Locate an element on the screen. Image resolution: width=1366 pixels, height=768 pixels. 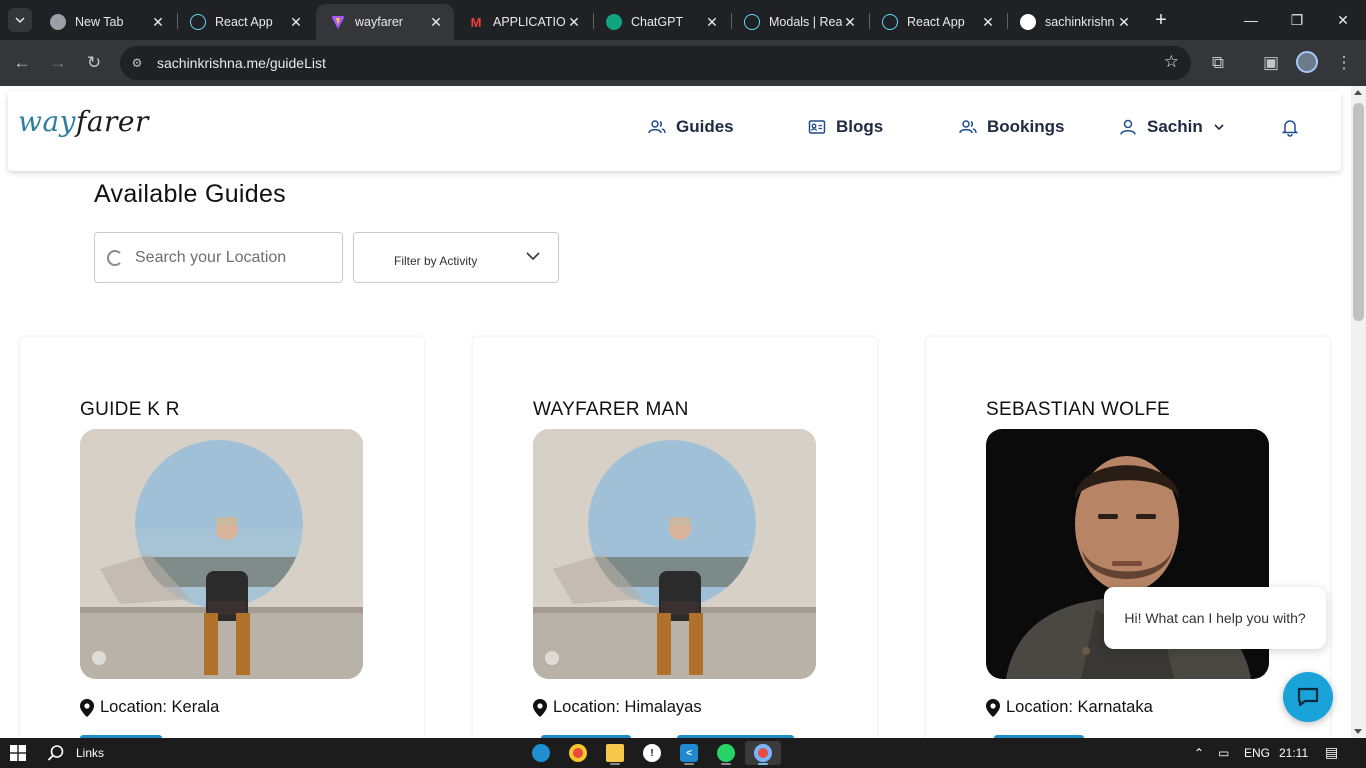
user-menu: Sachin is located at coordinates (1172, 127).